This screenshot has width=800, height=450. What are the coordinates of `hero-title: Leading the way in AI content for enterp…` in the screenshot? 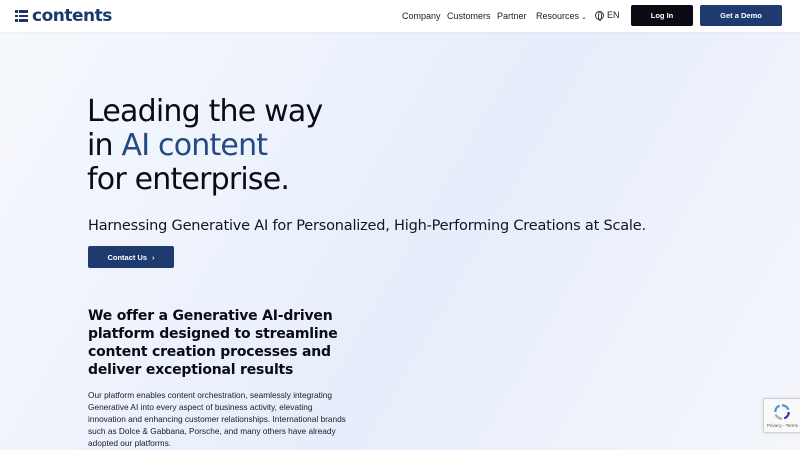 It's located at (287, 146).